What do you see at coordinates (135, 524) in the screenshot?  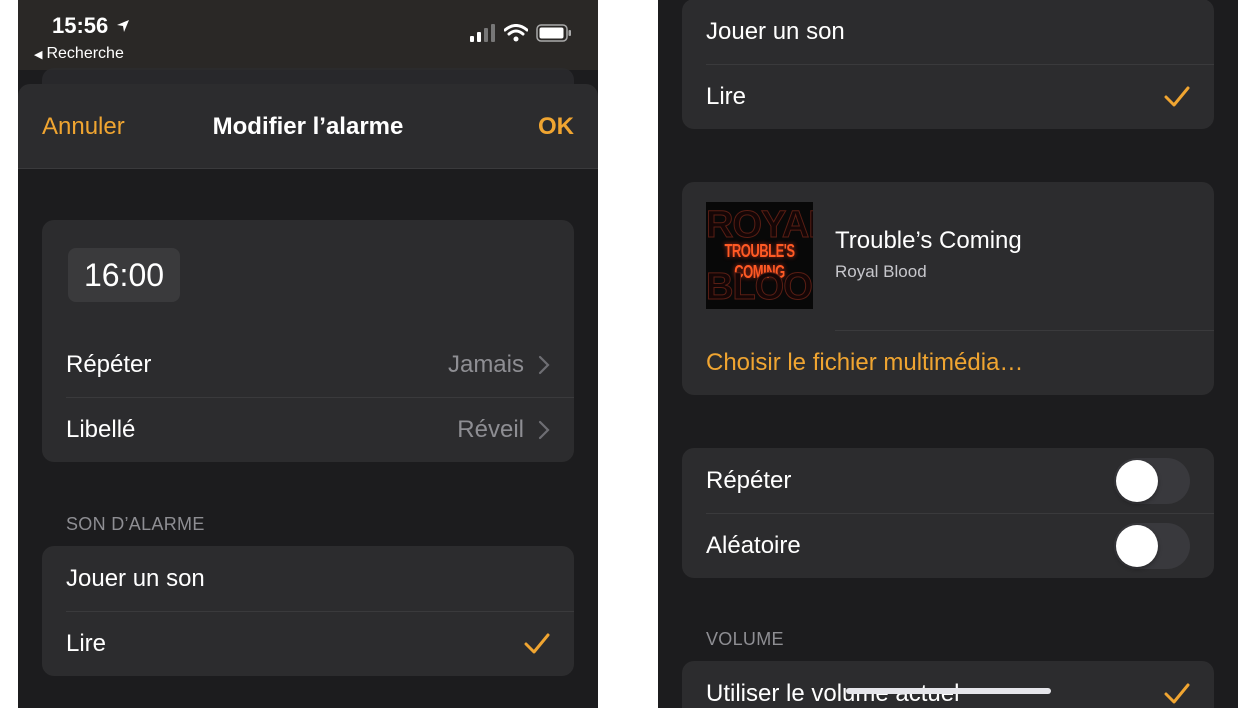 I see `alarm-sound-header: SON D’ALARME` at bounding box center [135, 524].